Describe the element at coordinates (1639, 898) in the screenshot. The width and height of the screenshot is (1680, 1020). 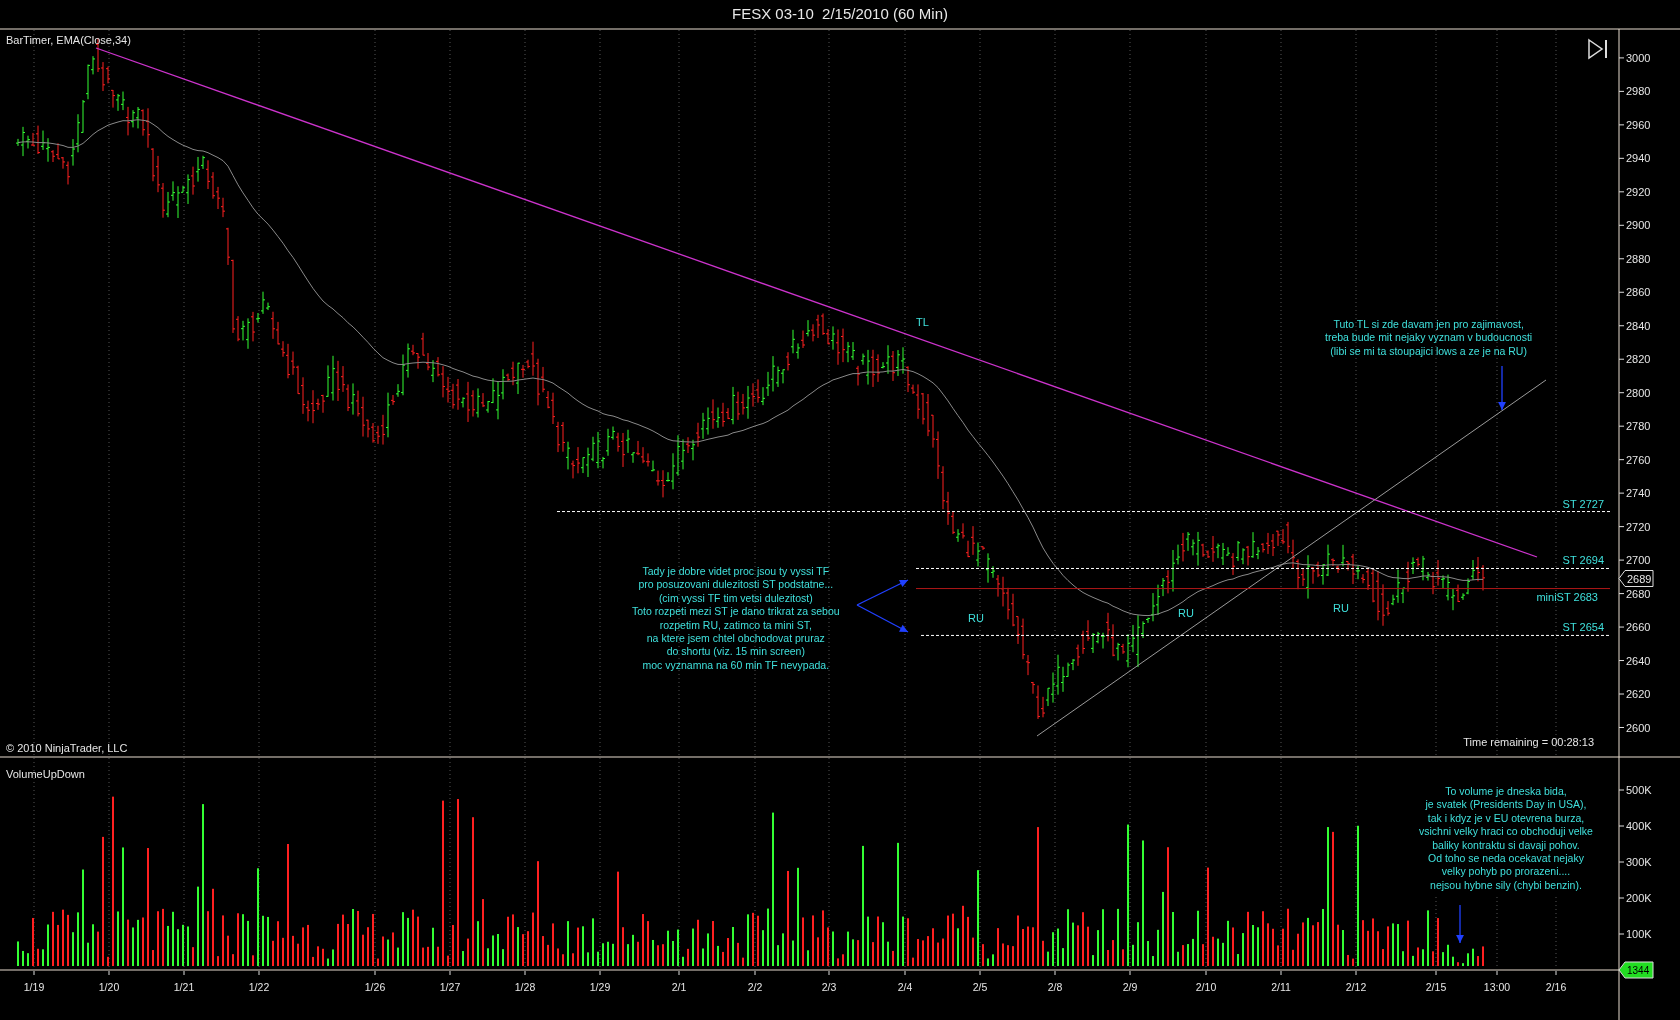
I see `volume-label: 200K` at that location.